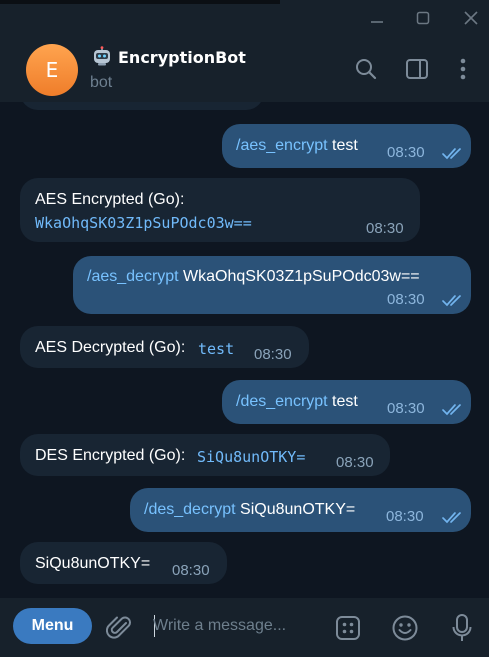  I want to click on more-vertical-icon, so click(463, 69).